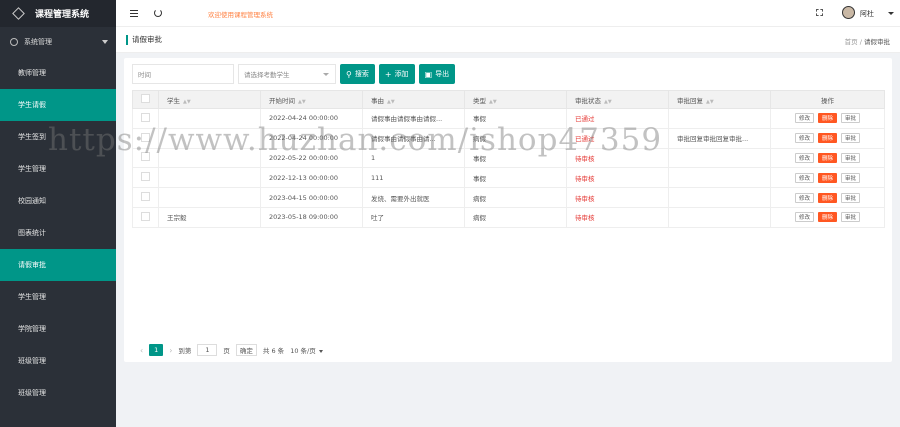 This screenshot has height=427, width=900. Describe the element at coordinates (851, 42) in the screenshot. I see `breadcrumb-home: 首页` at that location.